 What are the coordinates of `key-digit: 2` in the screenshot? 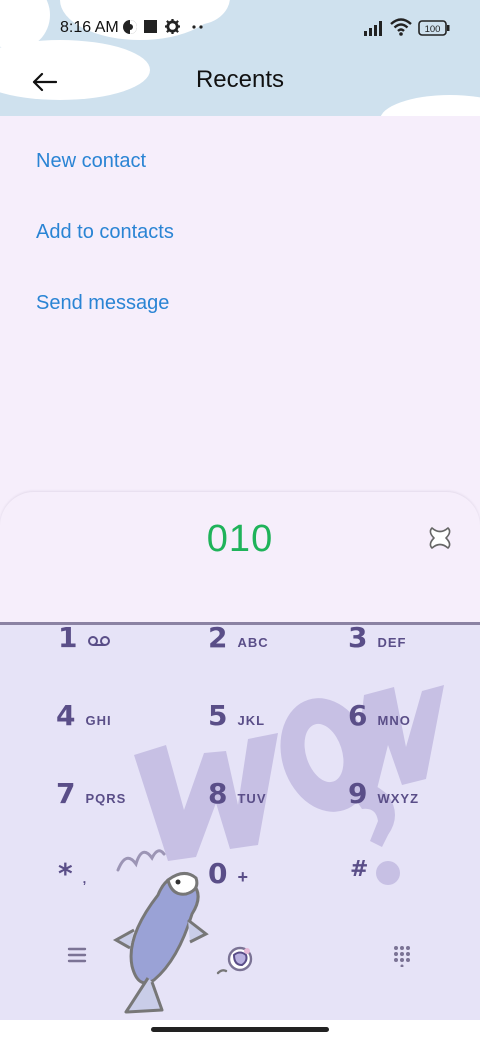 It's located at (218, 639).